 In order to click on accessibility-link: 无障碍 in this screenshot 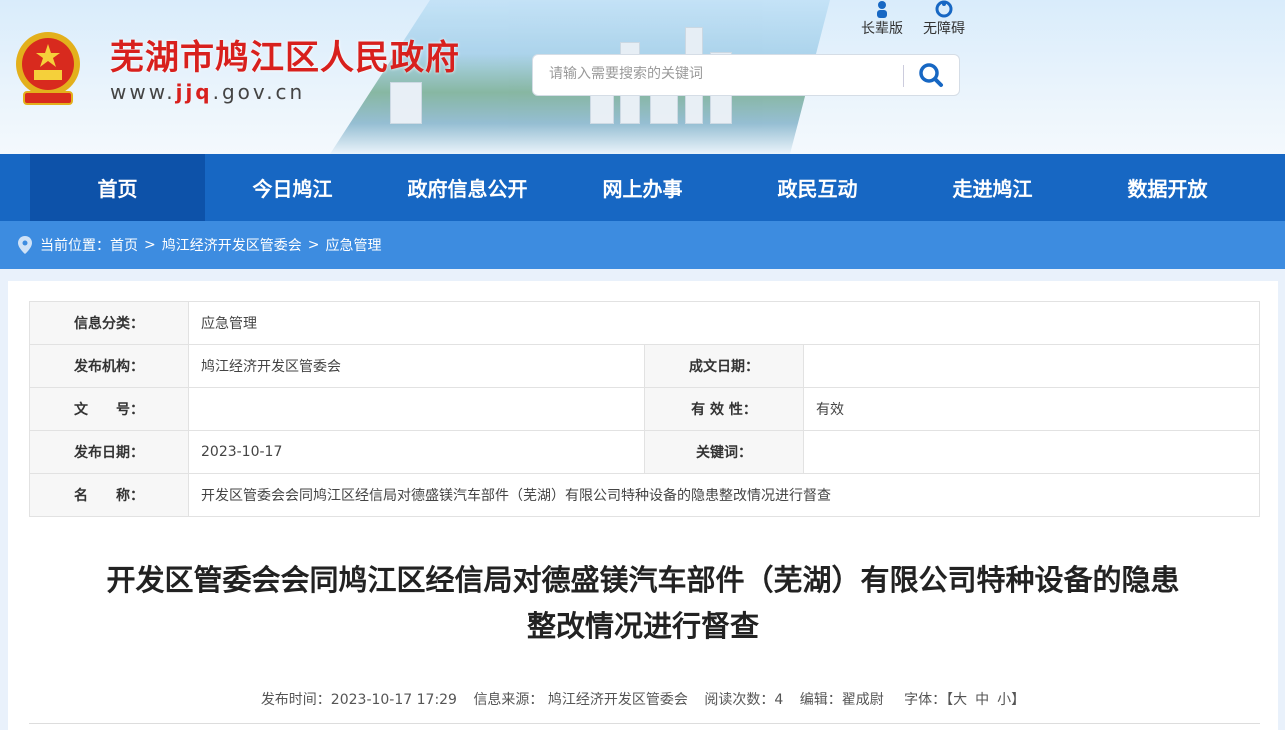, I will do `click(944, 19)`.